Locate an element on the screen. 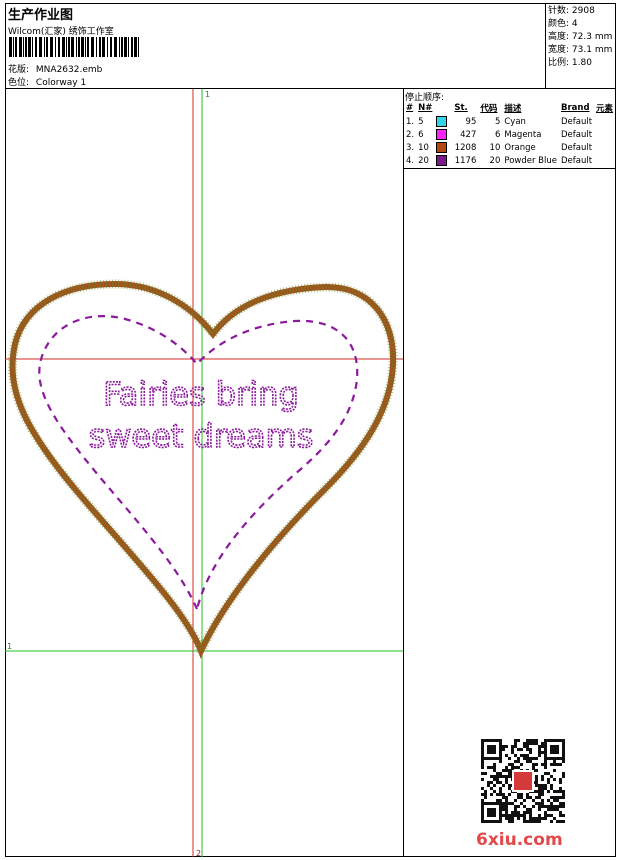 This screenshot has width=620, height=860. stat-scale: 比例: 1.80 is located at coordinates (570, 63).